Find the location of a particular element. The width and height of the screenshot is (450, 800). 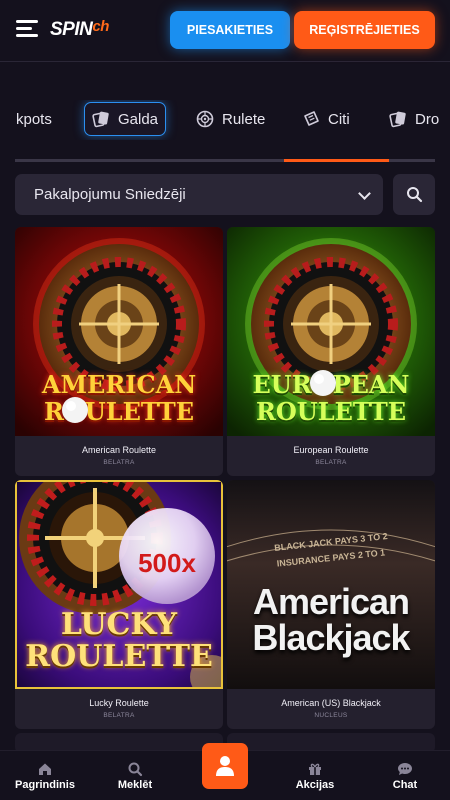

logo-text: SPIN is located at coordinates (71, 29).